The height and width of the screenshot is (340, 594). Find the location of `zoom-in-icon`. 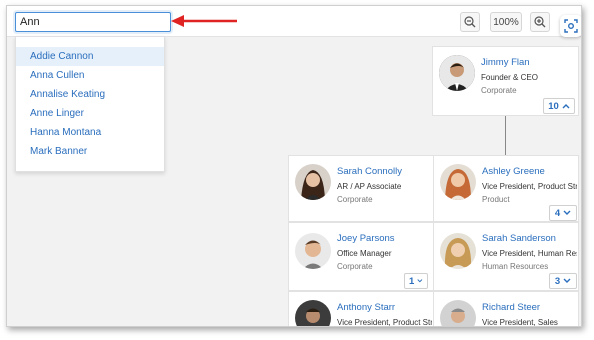

zoom-in-icon is located at coordinates (540, 22).